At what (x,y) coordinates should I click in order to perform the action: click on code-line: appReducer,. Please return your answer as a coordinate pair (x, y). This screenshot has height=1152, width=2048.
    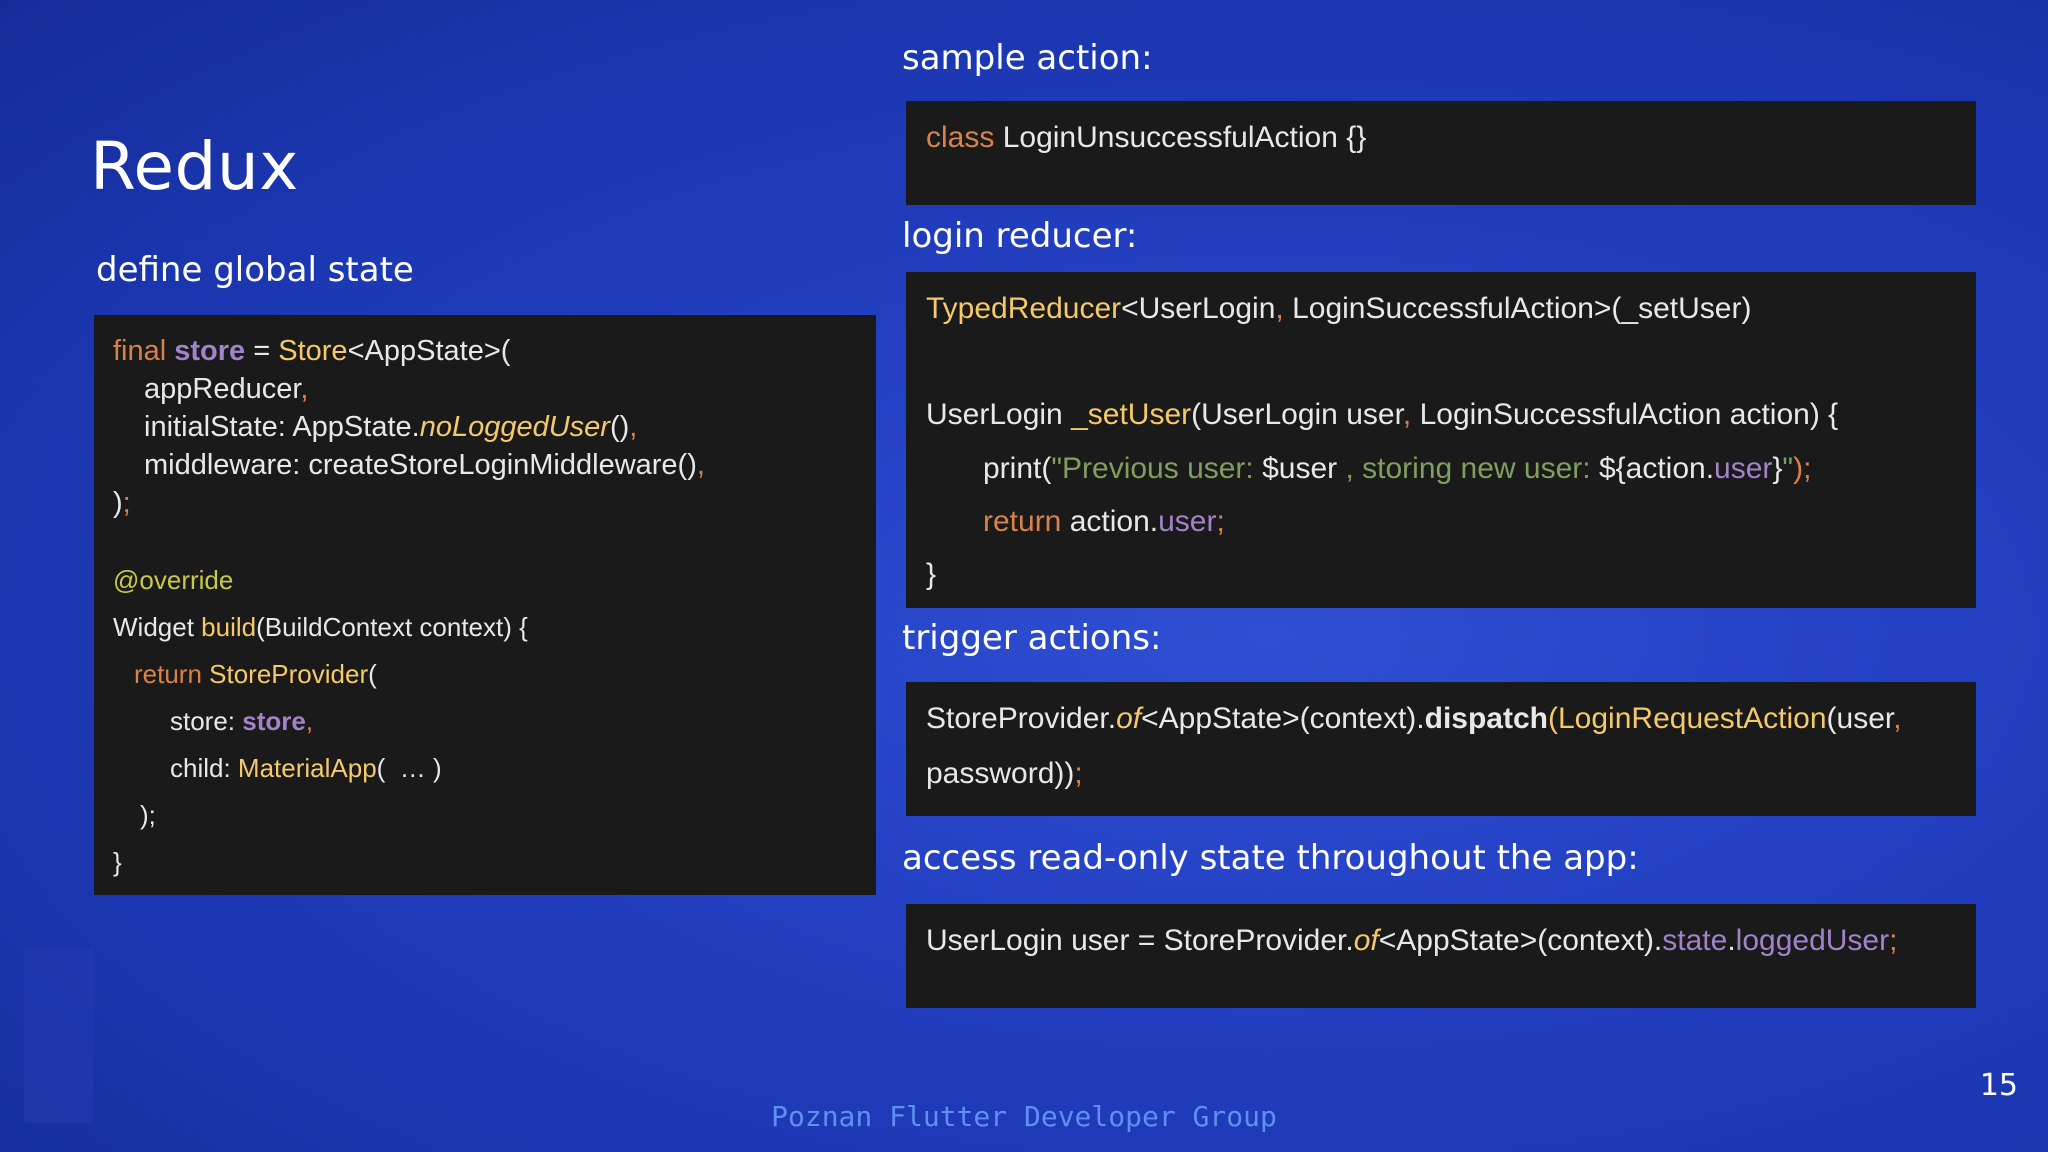
    Looking at the image, I should click on (226, 389).